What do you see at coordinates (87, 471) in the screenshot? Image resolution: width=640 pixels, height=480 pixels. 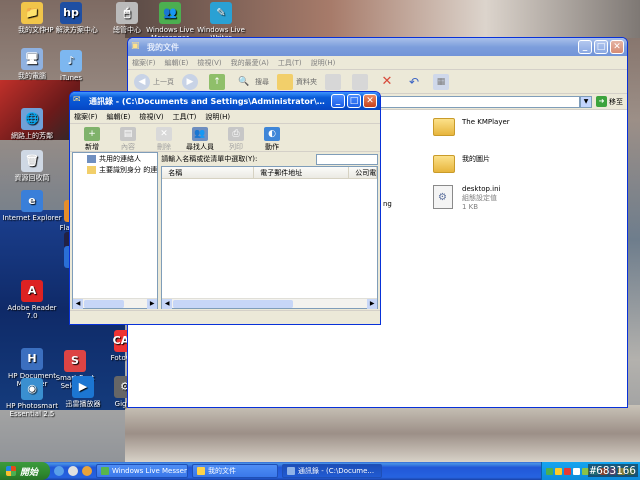 I see `quicklaunch-media-icon` at bounding box center [87, 471].